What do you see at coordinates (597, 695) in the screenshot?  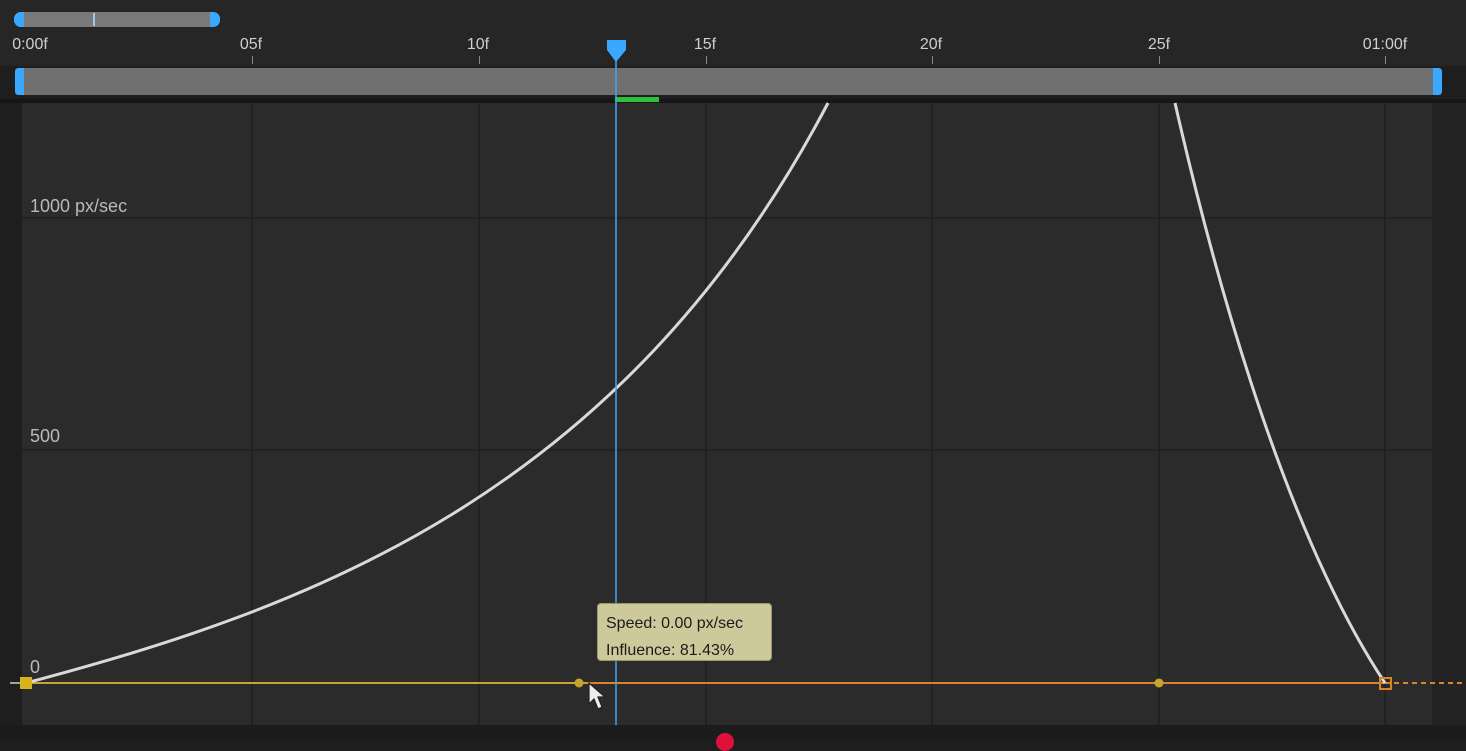 I see `mouse-pointer-icon` at bounding box center [597, 695].